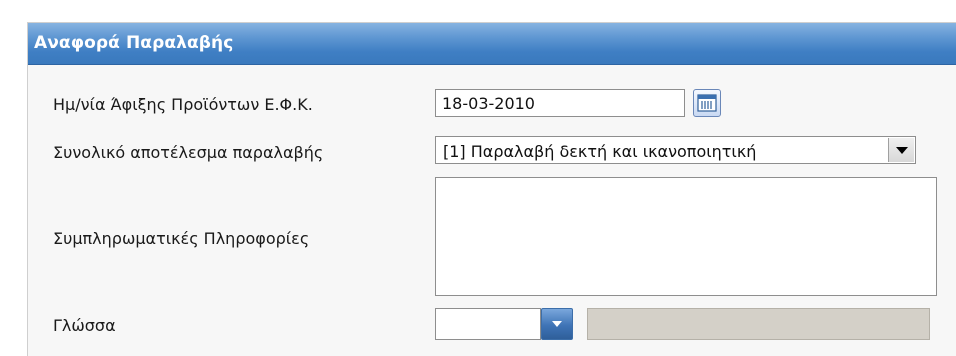 The height and width of the screenshot is (356, 956). I want to click on section-header: Αναφορά Παραλαβής, so click(492, 44).